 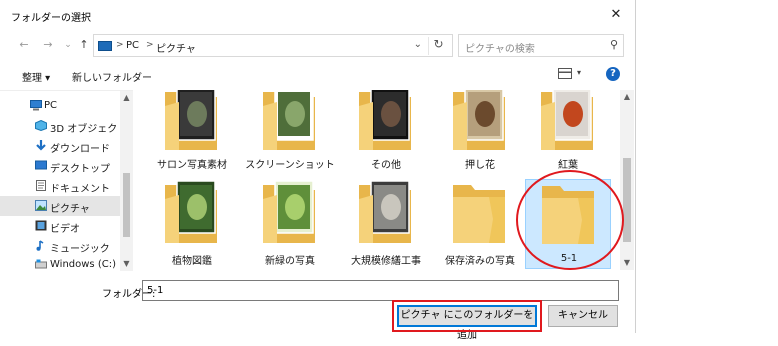 I want to click on folder-tile: スクリーンショット, so click(x=290, y=133).